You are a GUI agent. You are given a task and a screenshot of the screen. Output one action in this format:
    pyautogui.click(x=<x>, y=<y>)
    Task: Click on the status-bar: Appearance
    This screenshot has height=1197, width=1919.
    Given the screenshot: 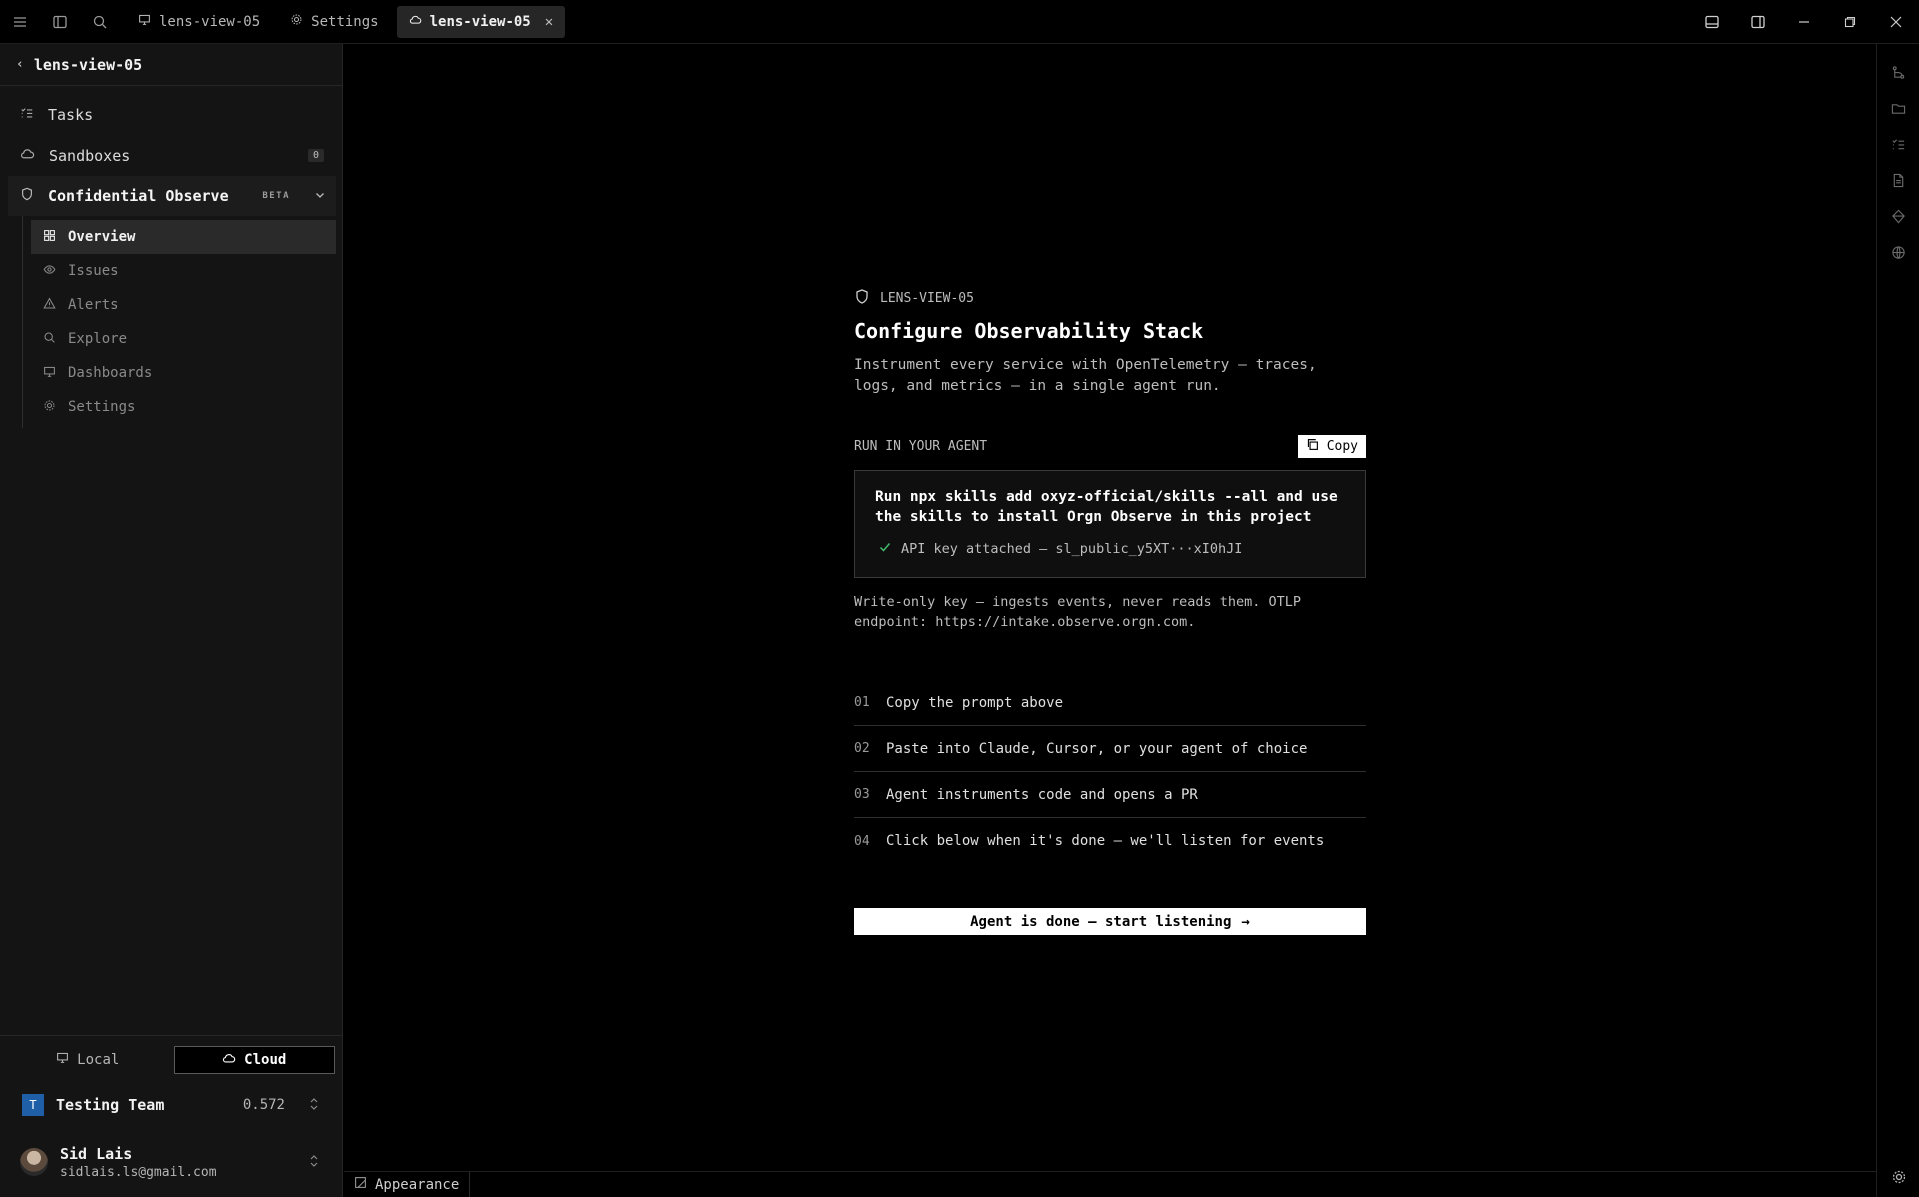 What is the action you would take?
    pyautogui.click(x=1110, y=1184)
    